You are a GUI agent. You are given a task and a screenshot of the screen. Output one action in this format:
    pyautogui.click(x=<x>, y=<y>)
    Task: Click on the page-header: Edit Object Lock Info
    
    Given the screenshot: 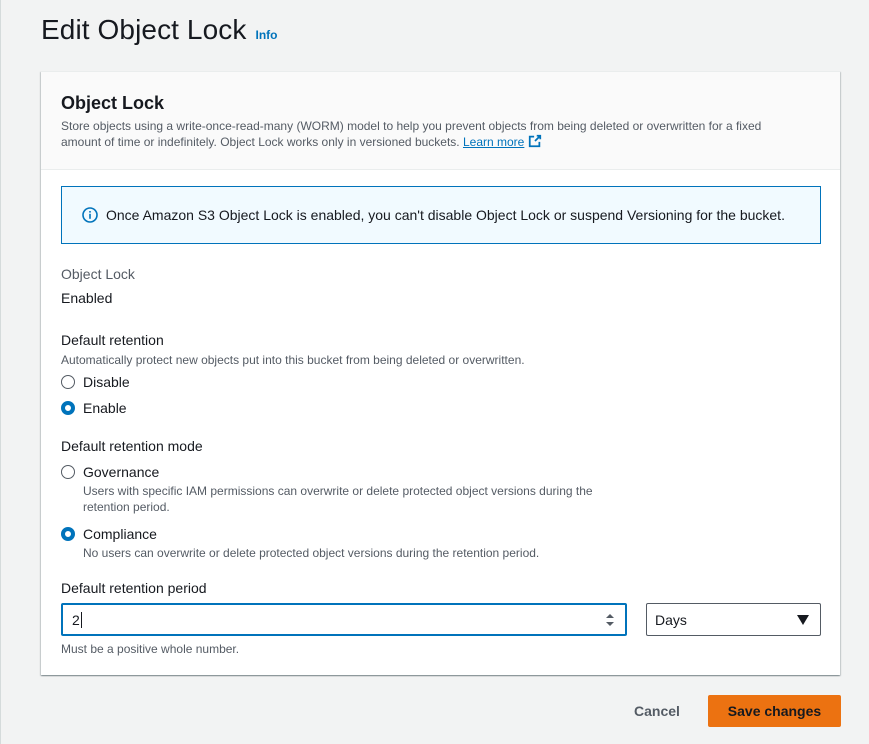 What is the action you would take?
    pyautogui.click(x=159, y=30)
    